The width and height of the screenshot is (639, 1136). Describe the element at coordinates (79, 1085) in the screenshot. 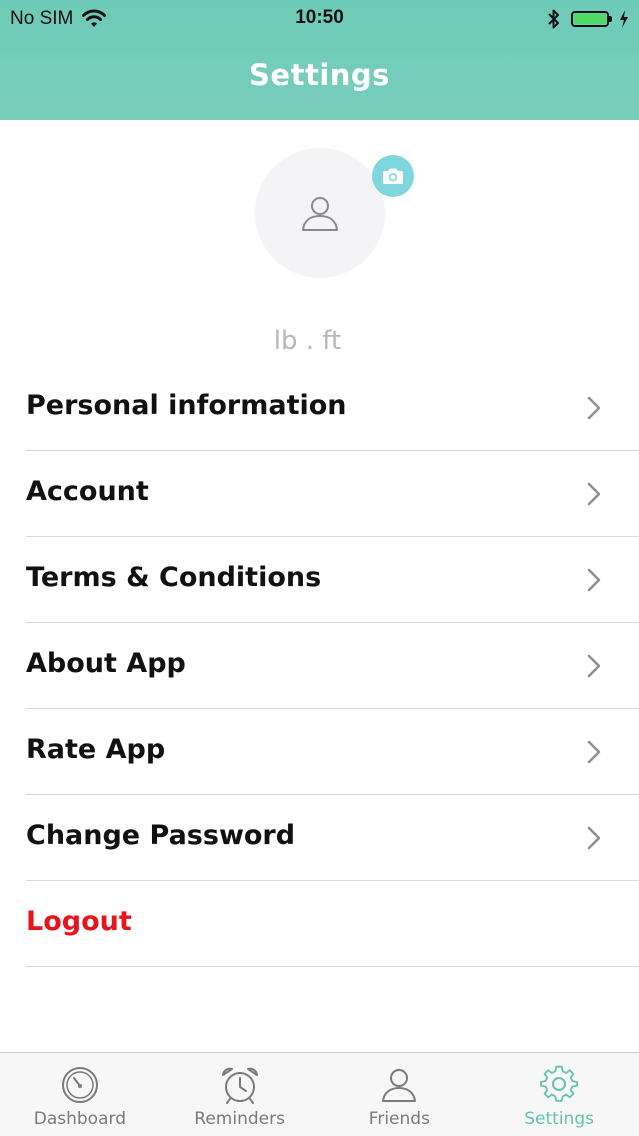

I see `speedometer-icon` at that location.